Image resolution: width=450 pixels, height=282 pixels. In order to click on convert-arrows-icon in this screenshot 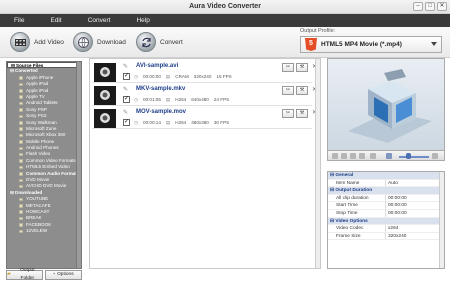, I will do `click(146, 42)`.